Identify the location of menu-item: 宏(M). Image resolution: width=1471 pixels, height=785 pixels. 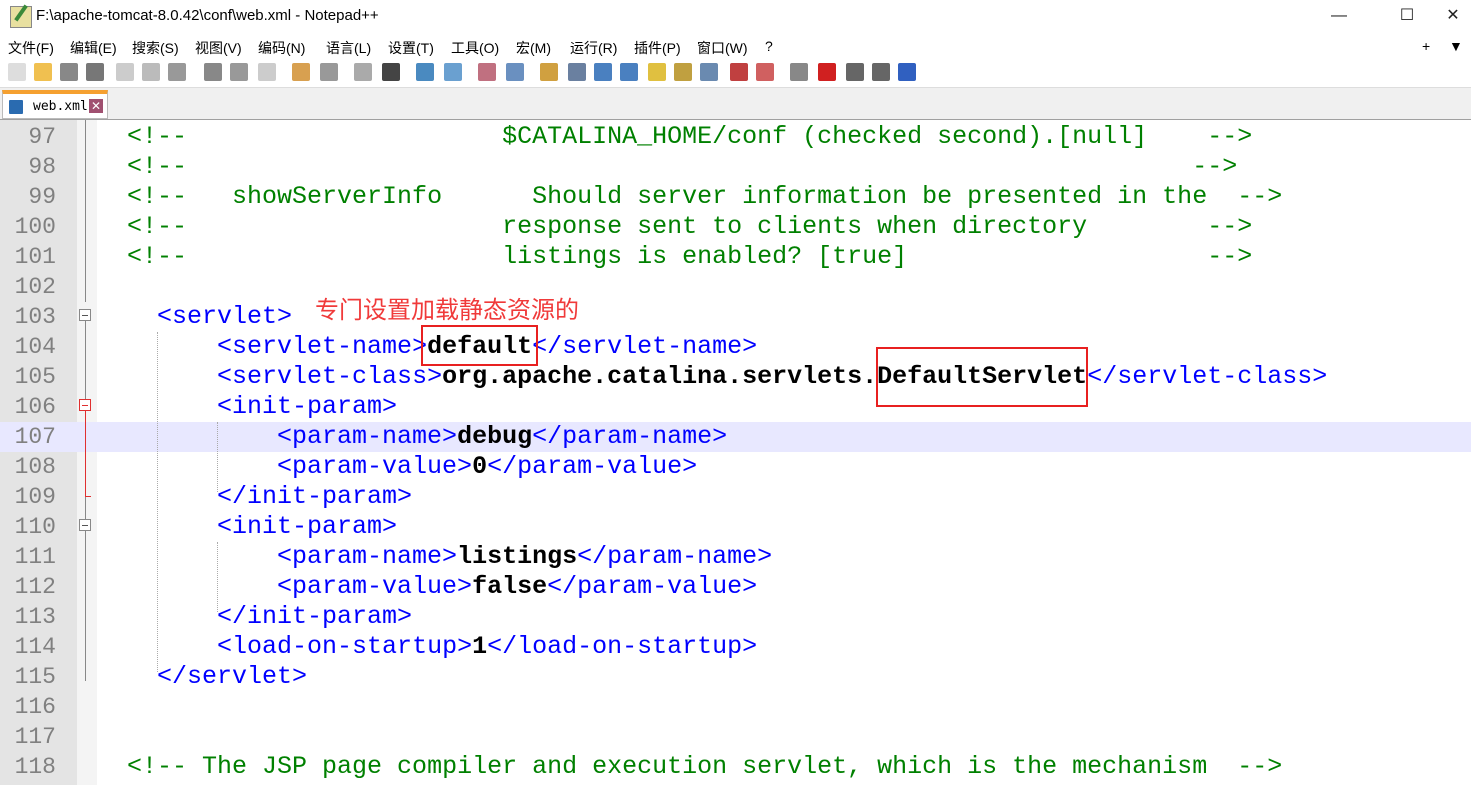
(533, 48).